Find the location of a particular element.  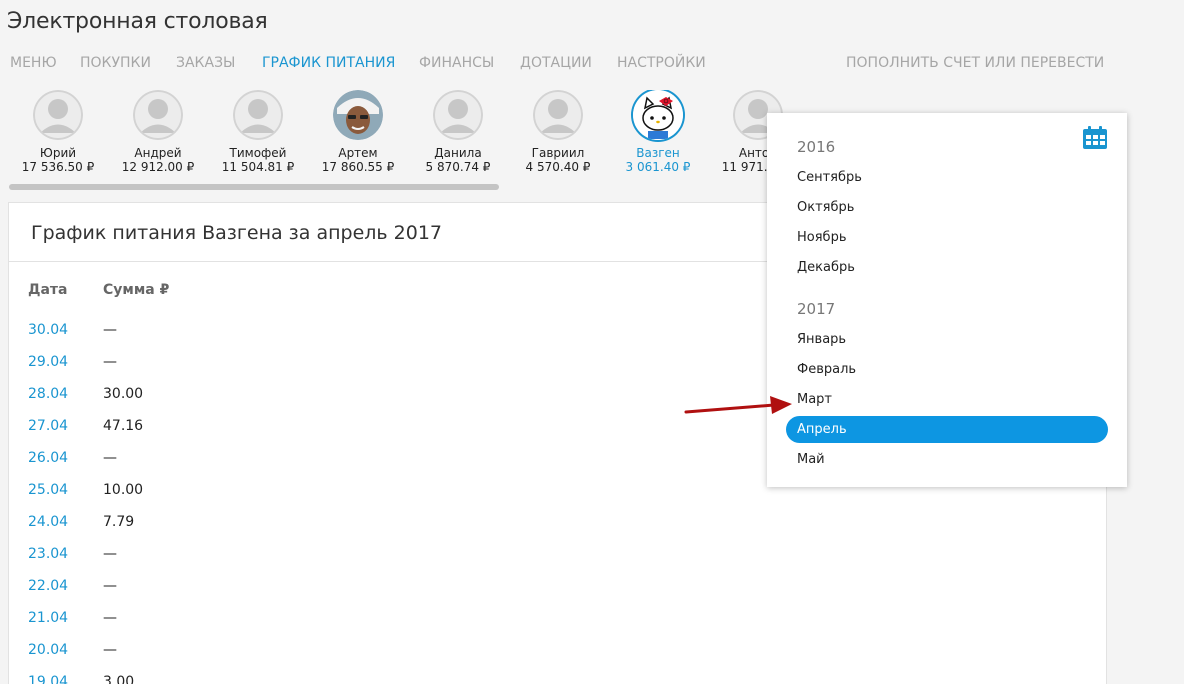

sum-cell: 30.00 is located at coordinates (123, 394).